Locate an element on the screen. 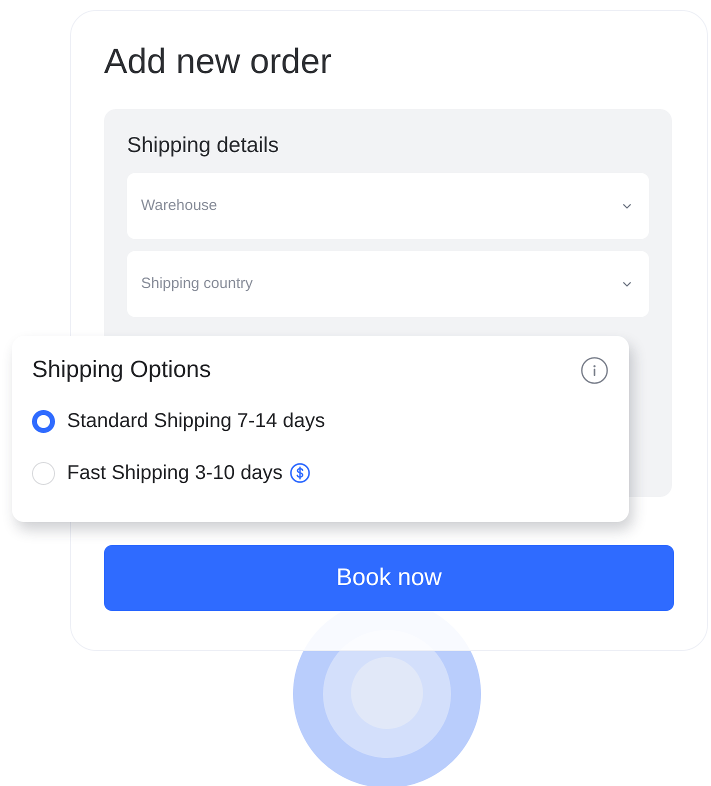 The image size is (711, 786). dropdown-field: Shipping country is located at coordinates (388, 284).